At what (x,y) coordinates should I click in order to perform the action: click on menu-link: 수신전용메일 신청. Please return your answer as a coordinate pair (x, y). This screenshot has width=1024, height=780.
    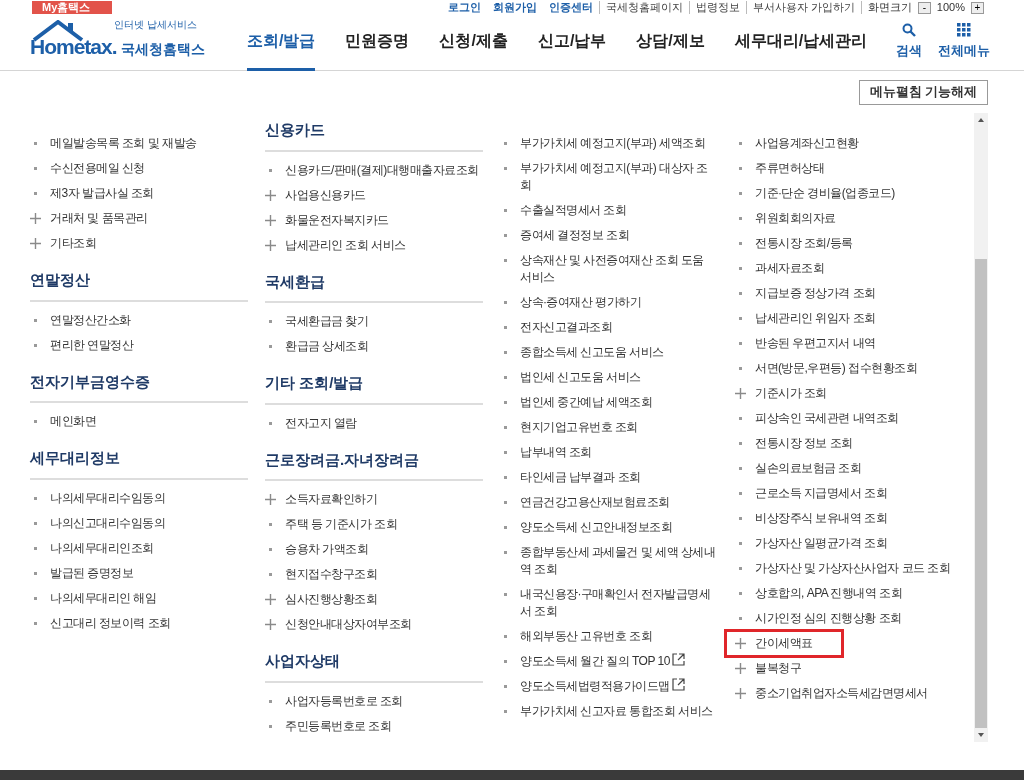
    Looking at the image, I should click on (97, 168).